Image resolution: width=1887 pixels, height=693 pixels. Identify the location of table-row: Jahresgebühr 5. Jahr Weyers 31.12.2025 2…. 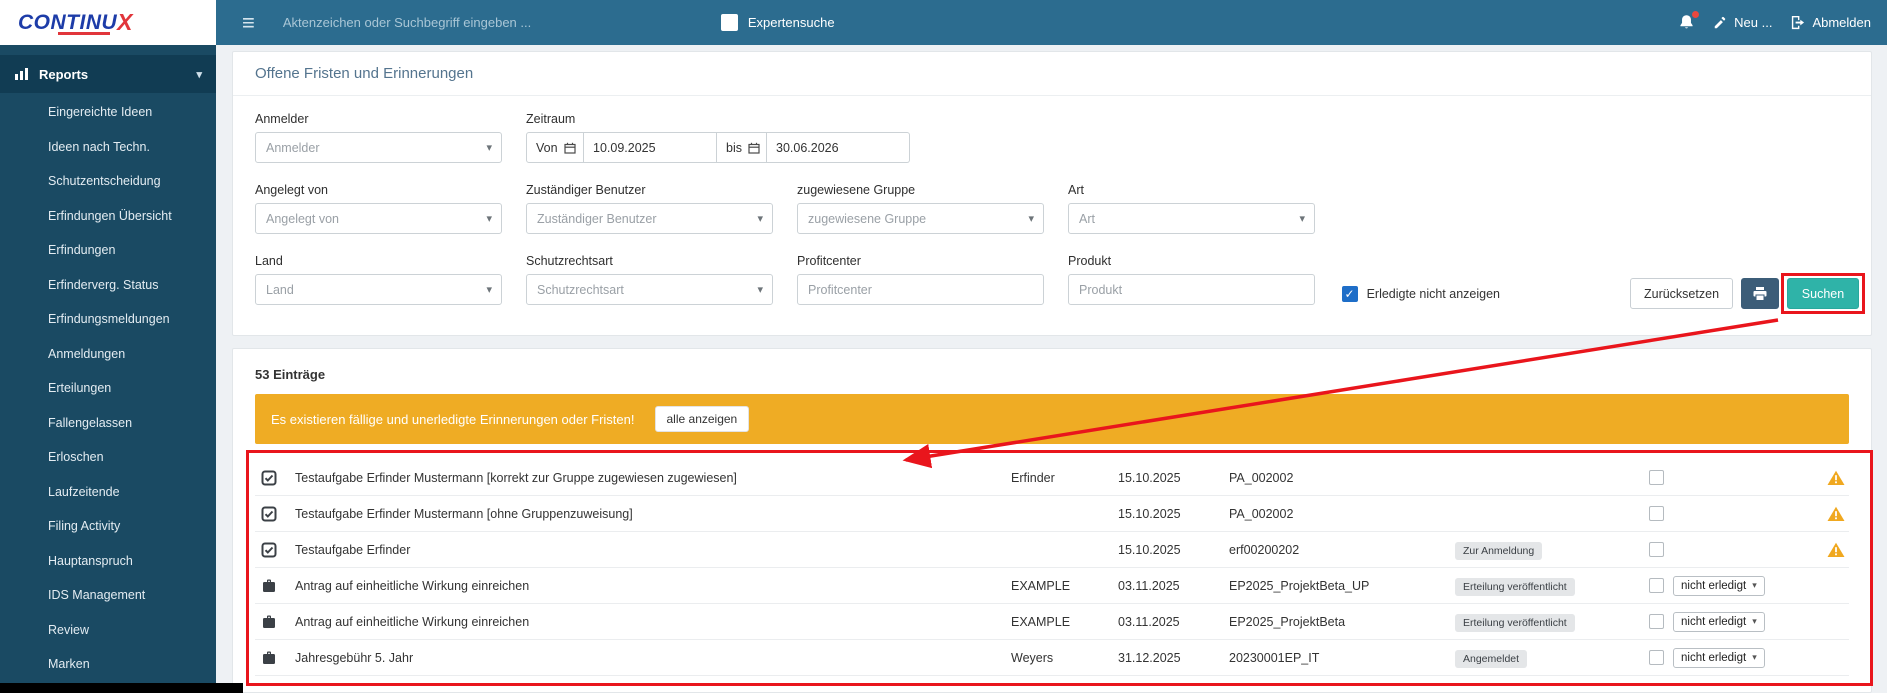
(1052, 658).